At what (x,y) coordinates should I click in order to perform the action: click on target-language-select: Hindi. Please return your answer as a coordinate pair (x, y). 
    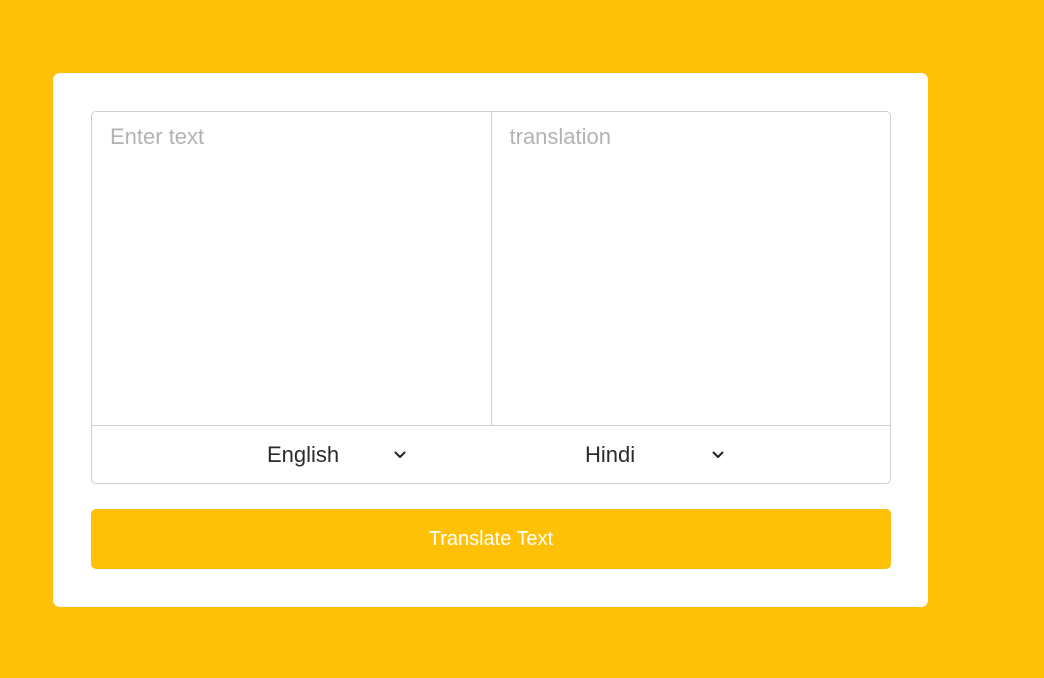
    Looking at the image, I should click on (655, 455).